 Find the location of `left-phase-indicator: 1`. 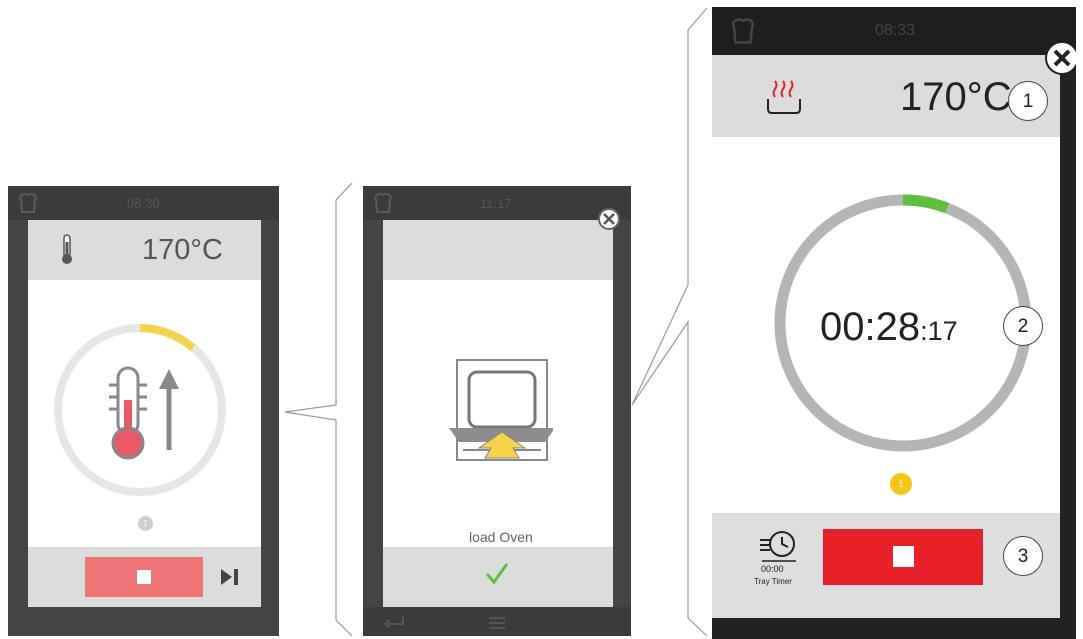

left-phase-indicator: 1 is located at coordinates (145, 523).